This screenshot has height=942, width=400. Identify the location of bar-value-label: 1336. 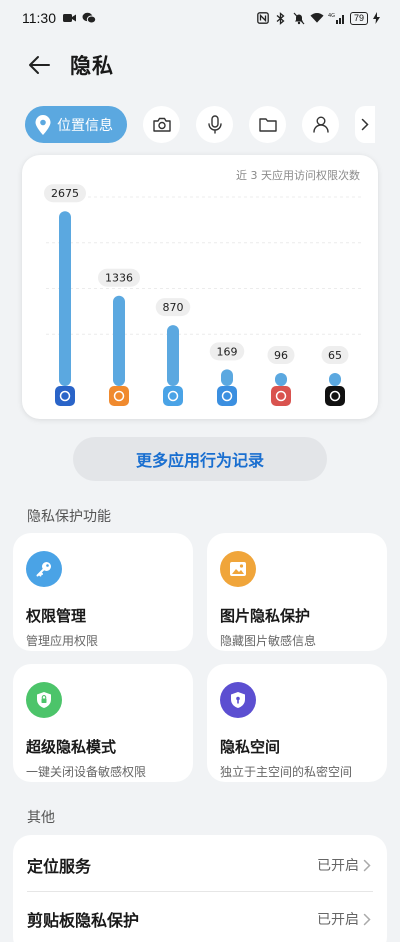
(119, 278).